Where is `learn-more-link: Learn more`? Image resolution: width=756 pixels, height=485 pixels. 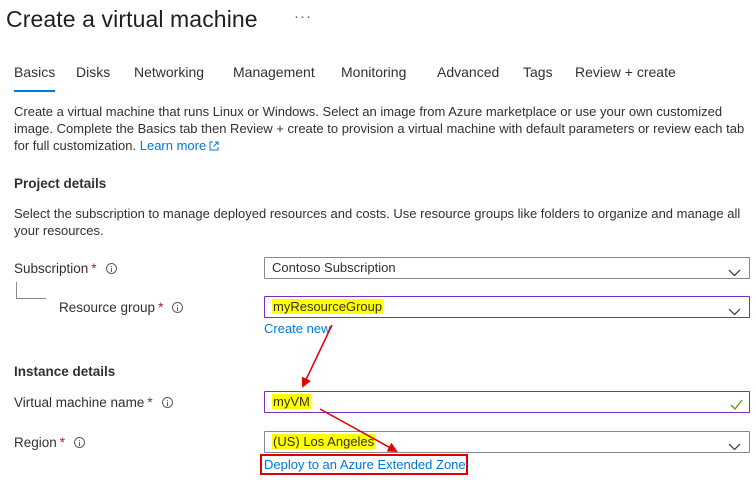
learn-more-link: Learn more is located at coordinates (179, 145).